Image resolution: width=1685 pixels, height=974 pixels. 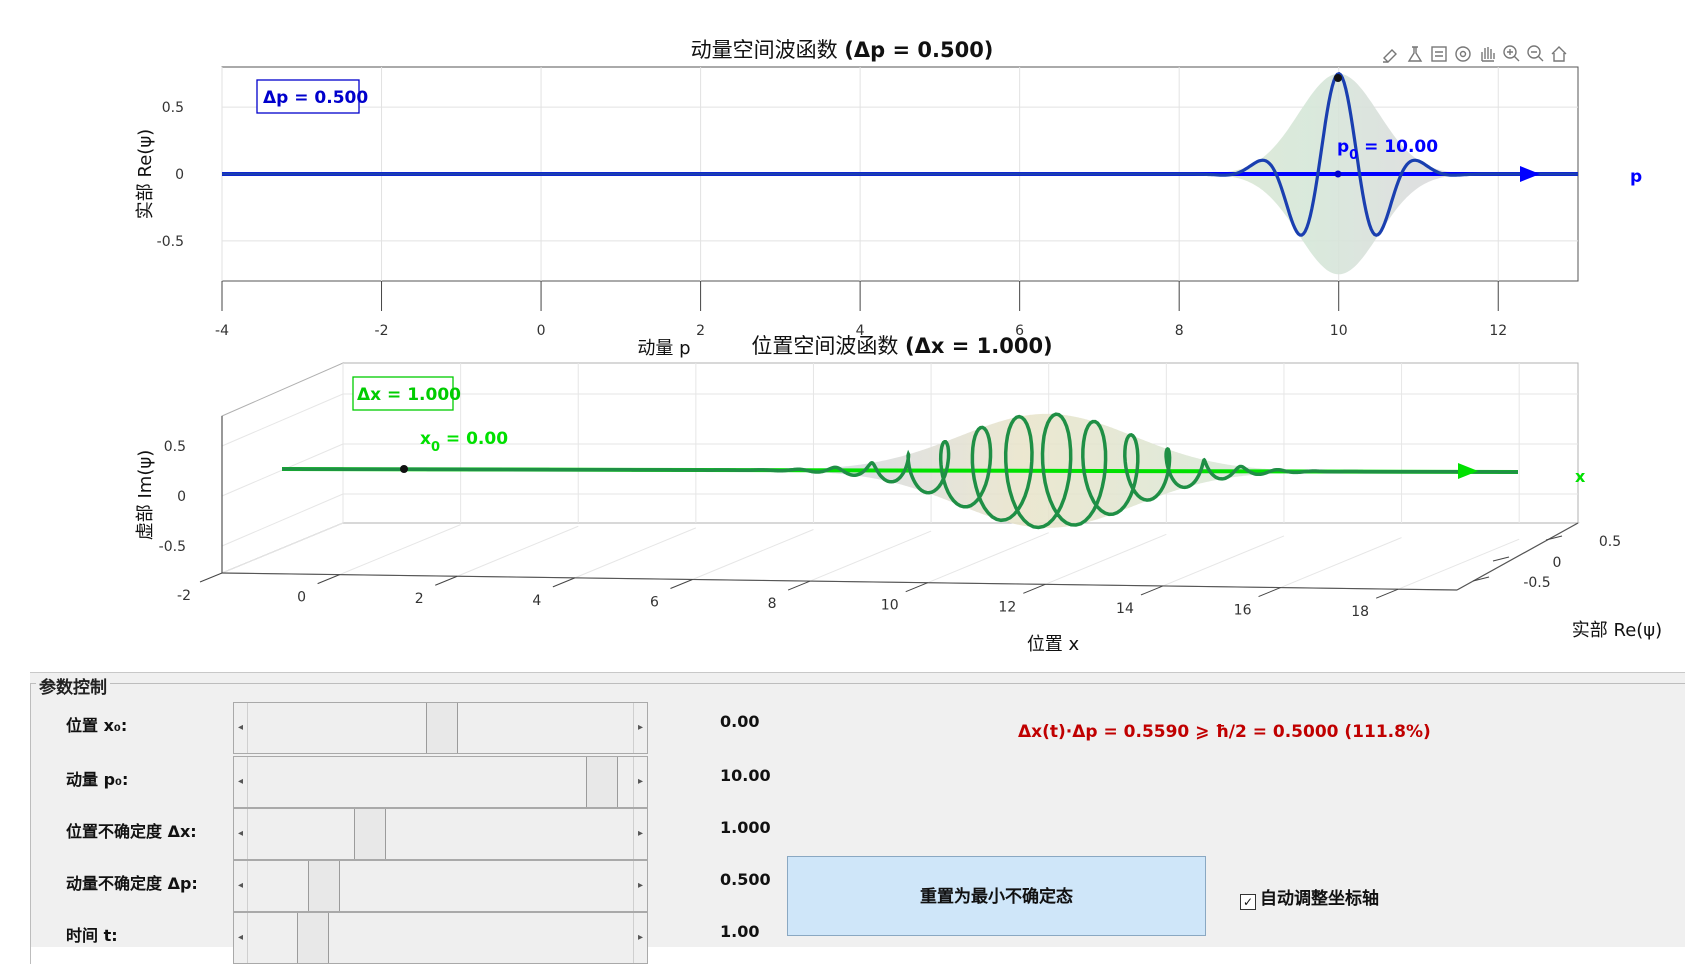 What do you see at coordinates (1179, 331) in the screenshot?
I see `momentum-x-tick-label: 8` at bounding box center [1179, 331].